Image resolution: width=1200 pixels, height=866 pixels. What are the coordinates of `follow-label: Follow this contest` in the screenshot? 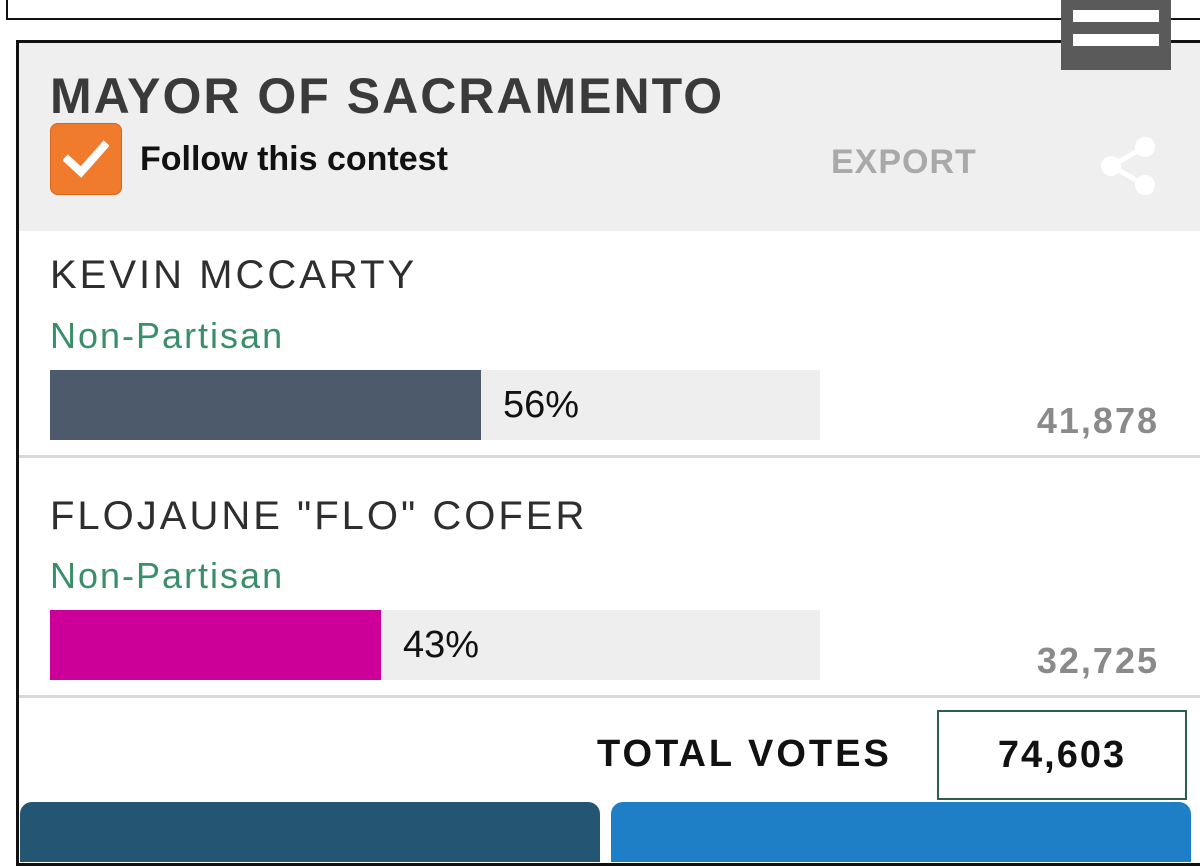 It's located at (294, 158).